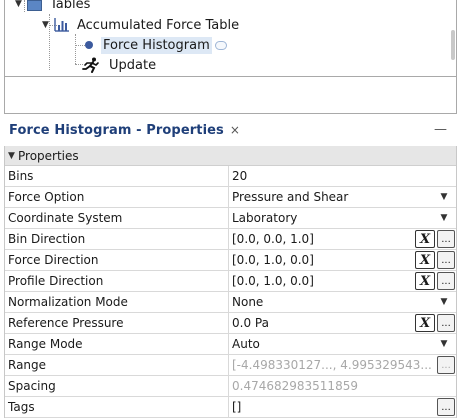  What do you see at coordinates (116, 130) in the screenshot?
I see `properties-title: Force Histogram - Properties` at bounding box center [116, 130].